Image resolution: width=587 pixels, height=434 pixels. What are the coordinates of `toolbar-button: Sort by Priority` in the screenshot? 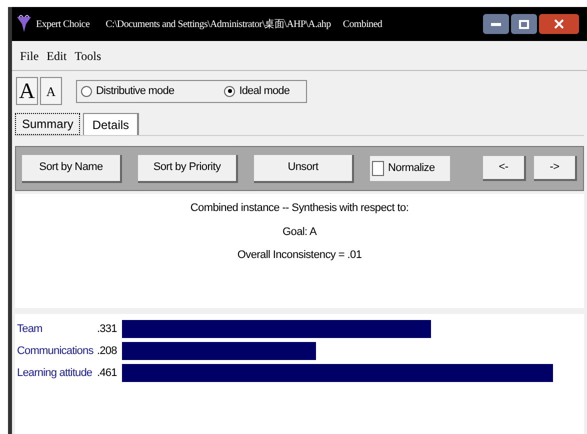 It's located at (188, 168).